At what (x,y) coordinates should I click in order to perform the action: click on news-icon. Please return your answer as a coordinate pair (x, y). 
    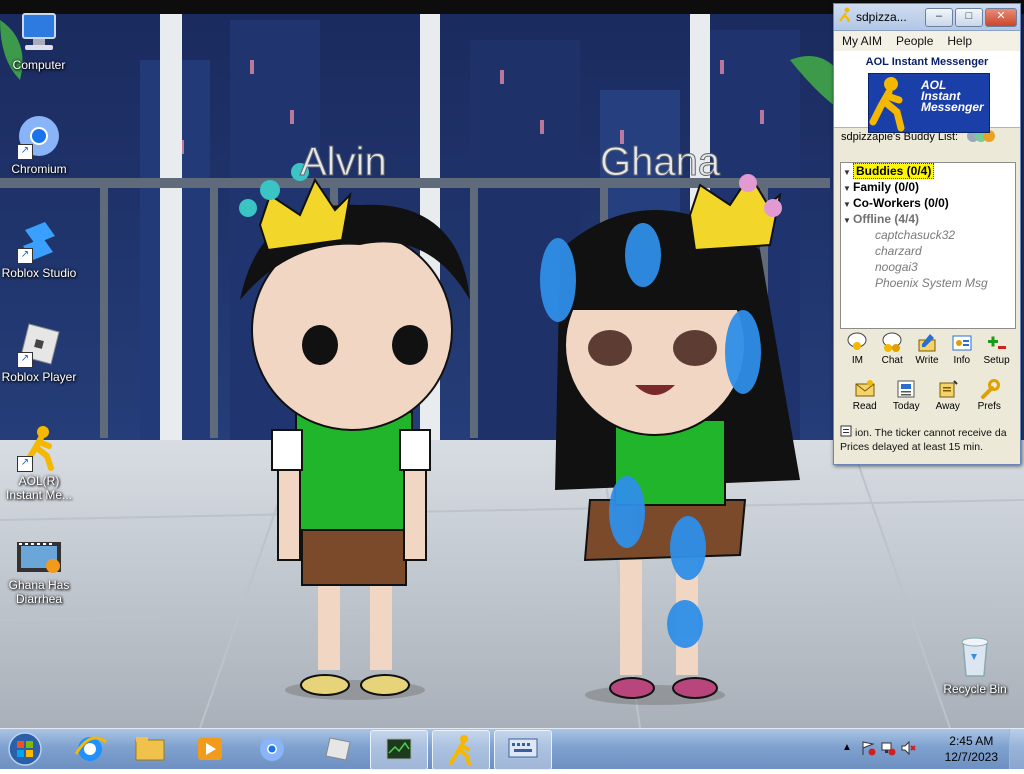
    Looking at the image, I should click on (906, 389).